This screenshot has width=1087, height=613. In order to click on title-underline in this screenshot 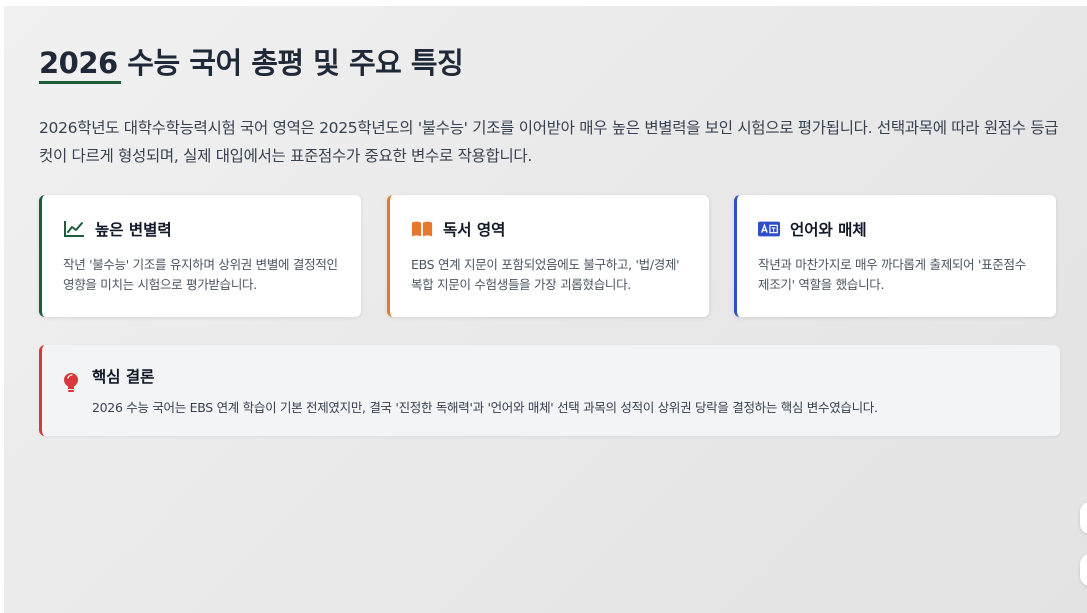, I will do `click(80, 82)`.